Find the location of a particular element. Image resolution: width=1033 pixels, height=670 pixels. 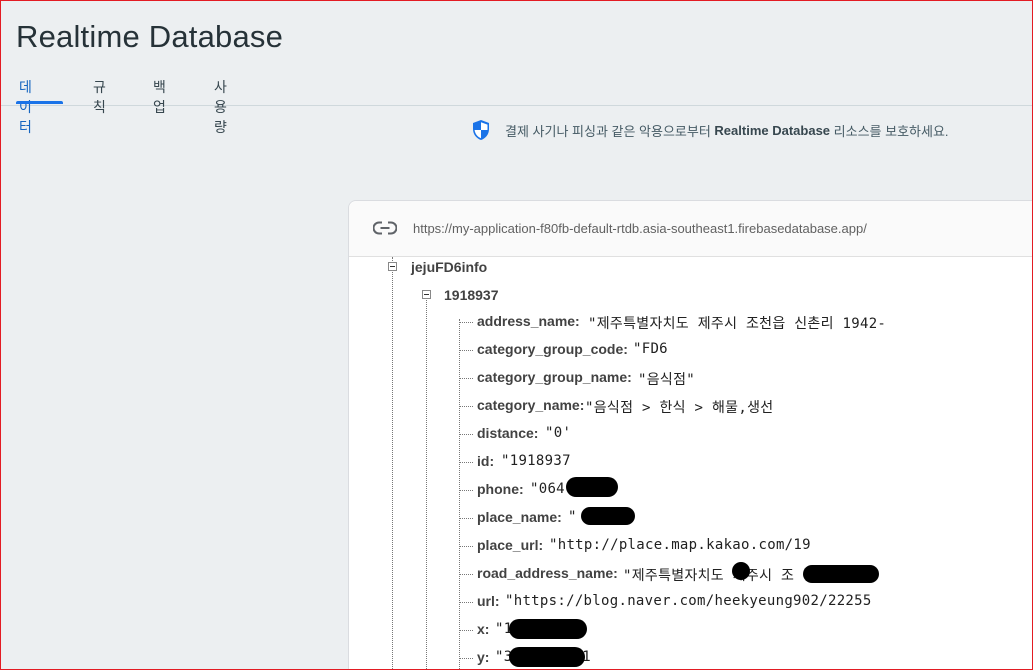

notice-product-name: Realtime Database is located at coordinates (772, 130).